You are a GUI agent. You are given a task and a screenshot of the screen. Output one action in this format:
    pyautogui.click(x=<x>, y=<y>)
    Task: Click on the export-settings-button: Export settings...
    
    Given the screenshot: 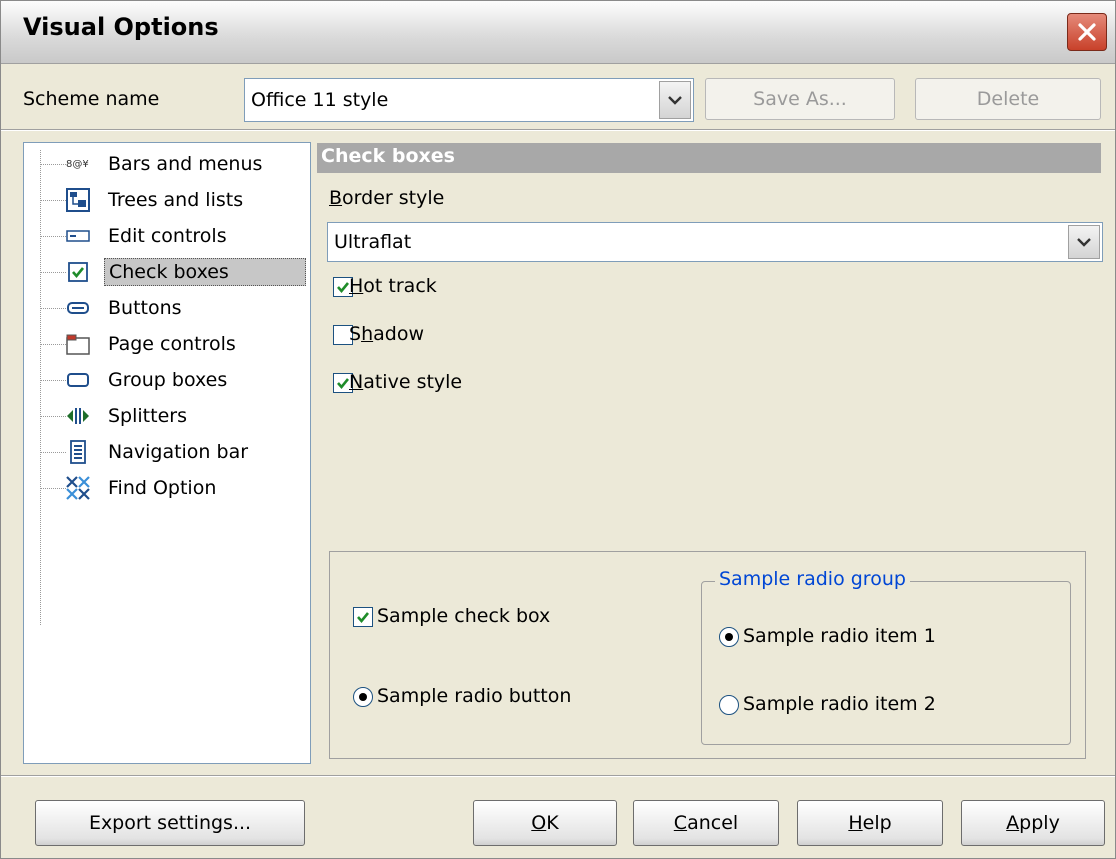 What is the action you would take?
    pyautogui.click(x=170, y=823)
    